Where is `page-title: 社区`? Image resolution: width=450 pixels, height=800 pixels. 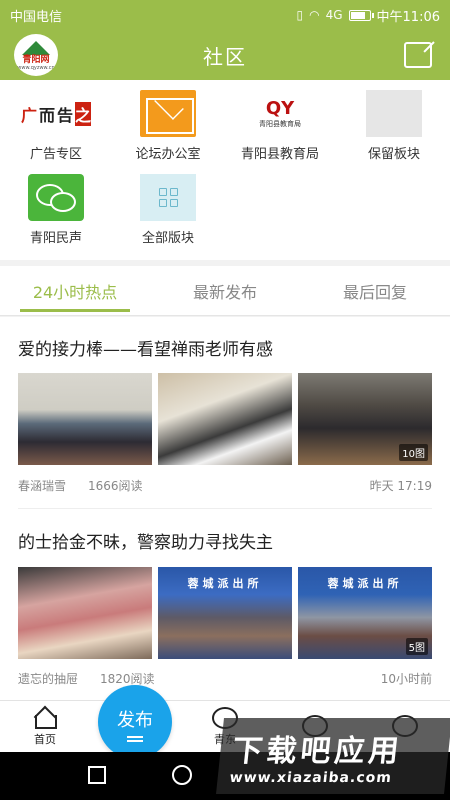
page-title: 社区 is located at coordinates (225, 56).